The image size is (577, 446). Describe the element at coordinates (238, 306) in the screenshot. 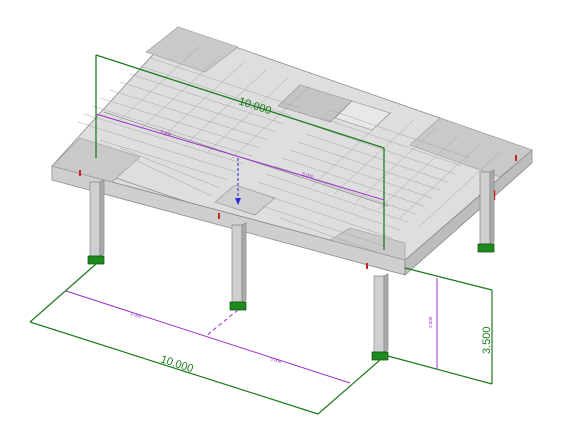

I see `column-base-front-middle` at that location.